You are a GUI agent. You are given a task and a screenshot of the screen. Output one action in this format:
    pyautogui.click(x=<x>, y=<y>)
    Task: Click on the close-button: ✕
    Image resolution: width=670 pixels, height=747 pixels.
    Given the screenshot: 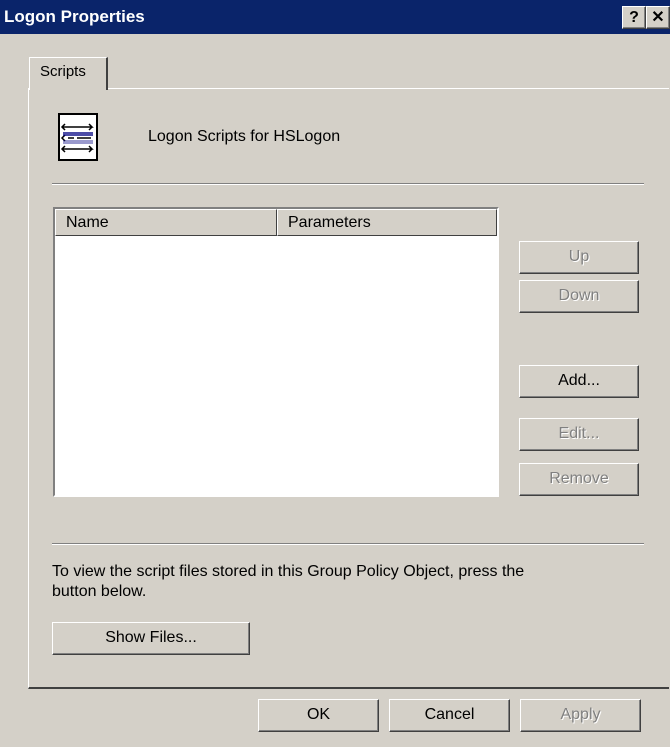 What is the action you would take?
    pyautogui.click(x=658, y=17)
    